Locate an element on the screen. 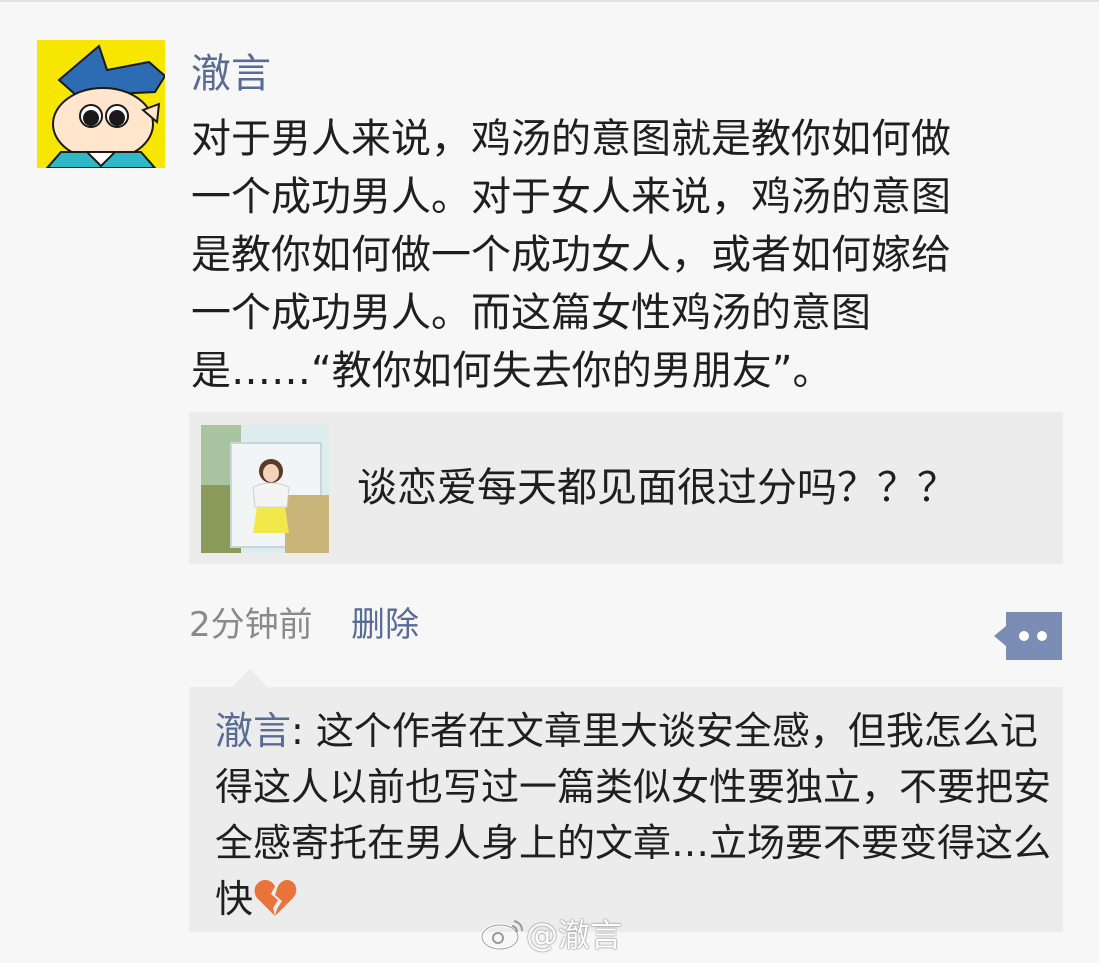 The width and height of the screenshot is (1099, 963). top-divider is located at coordinates (549, 1).